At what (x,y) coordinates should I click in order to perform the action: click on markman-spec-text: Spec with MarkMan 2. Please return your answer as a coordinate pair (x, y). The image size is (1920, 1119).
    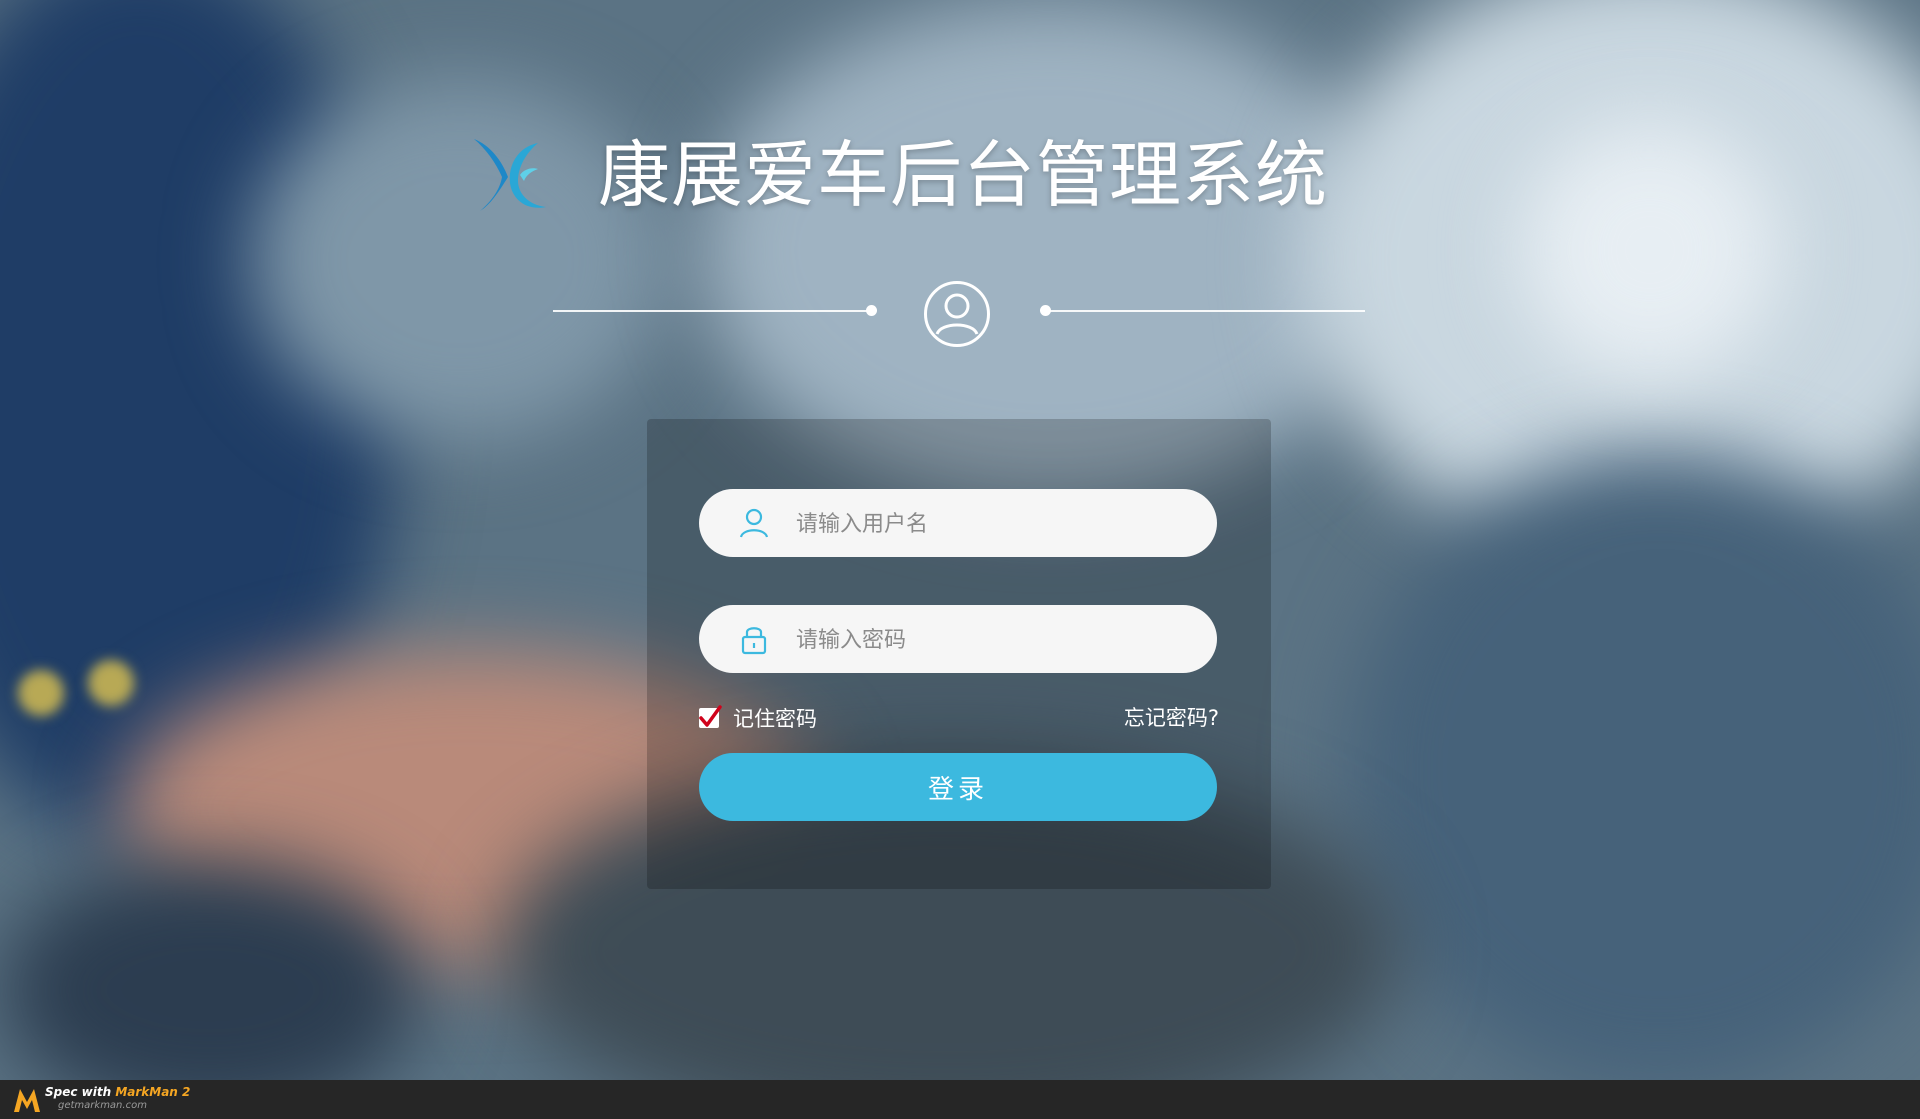
    Looking at the image, I should click on (118, 1092).